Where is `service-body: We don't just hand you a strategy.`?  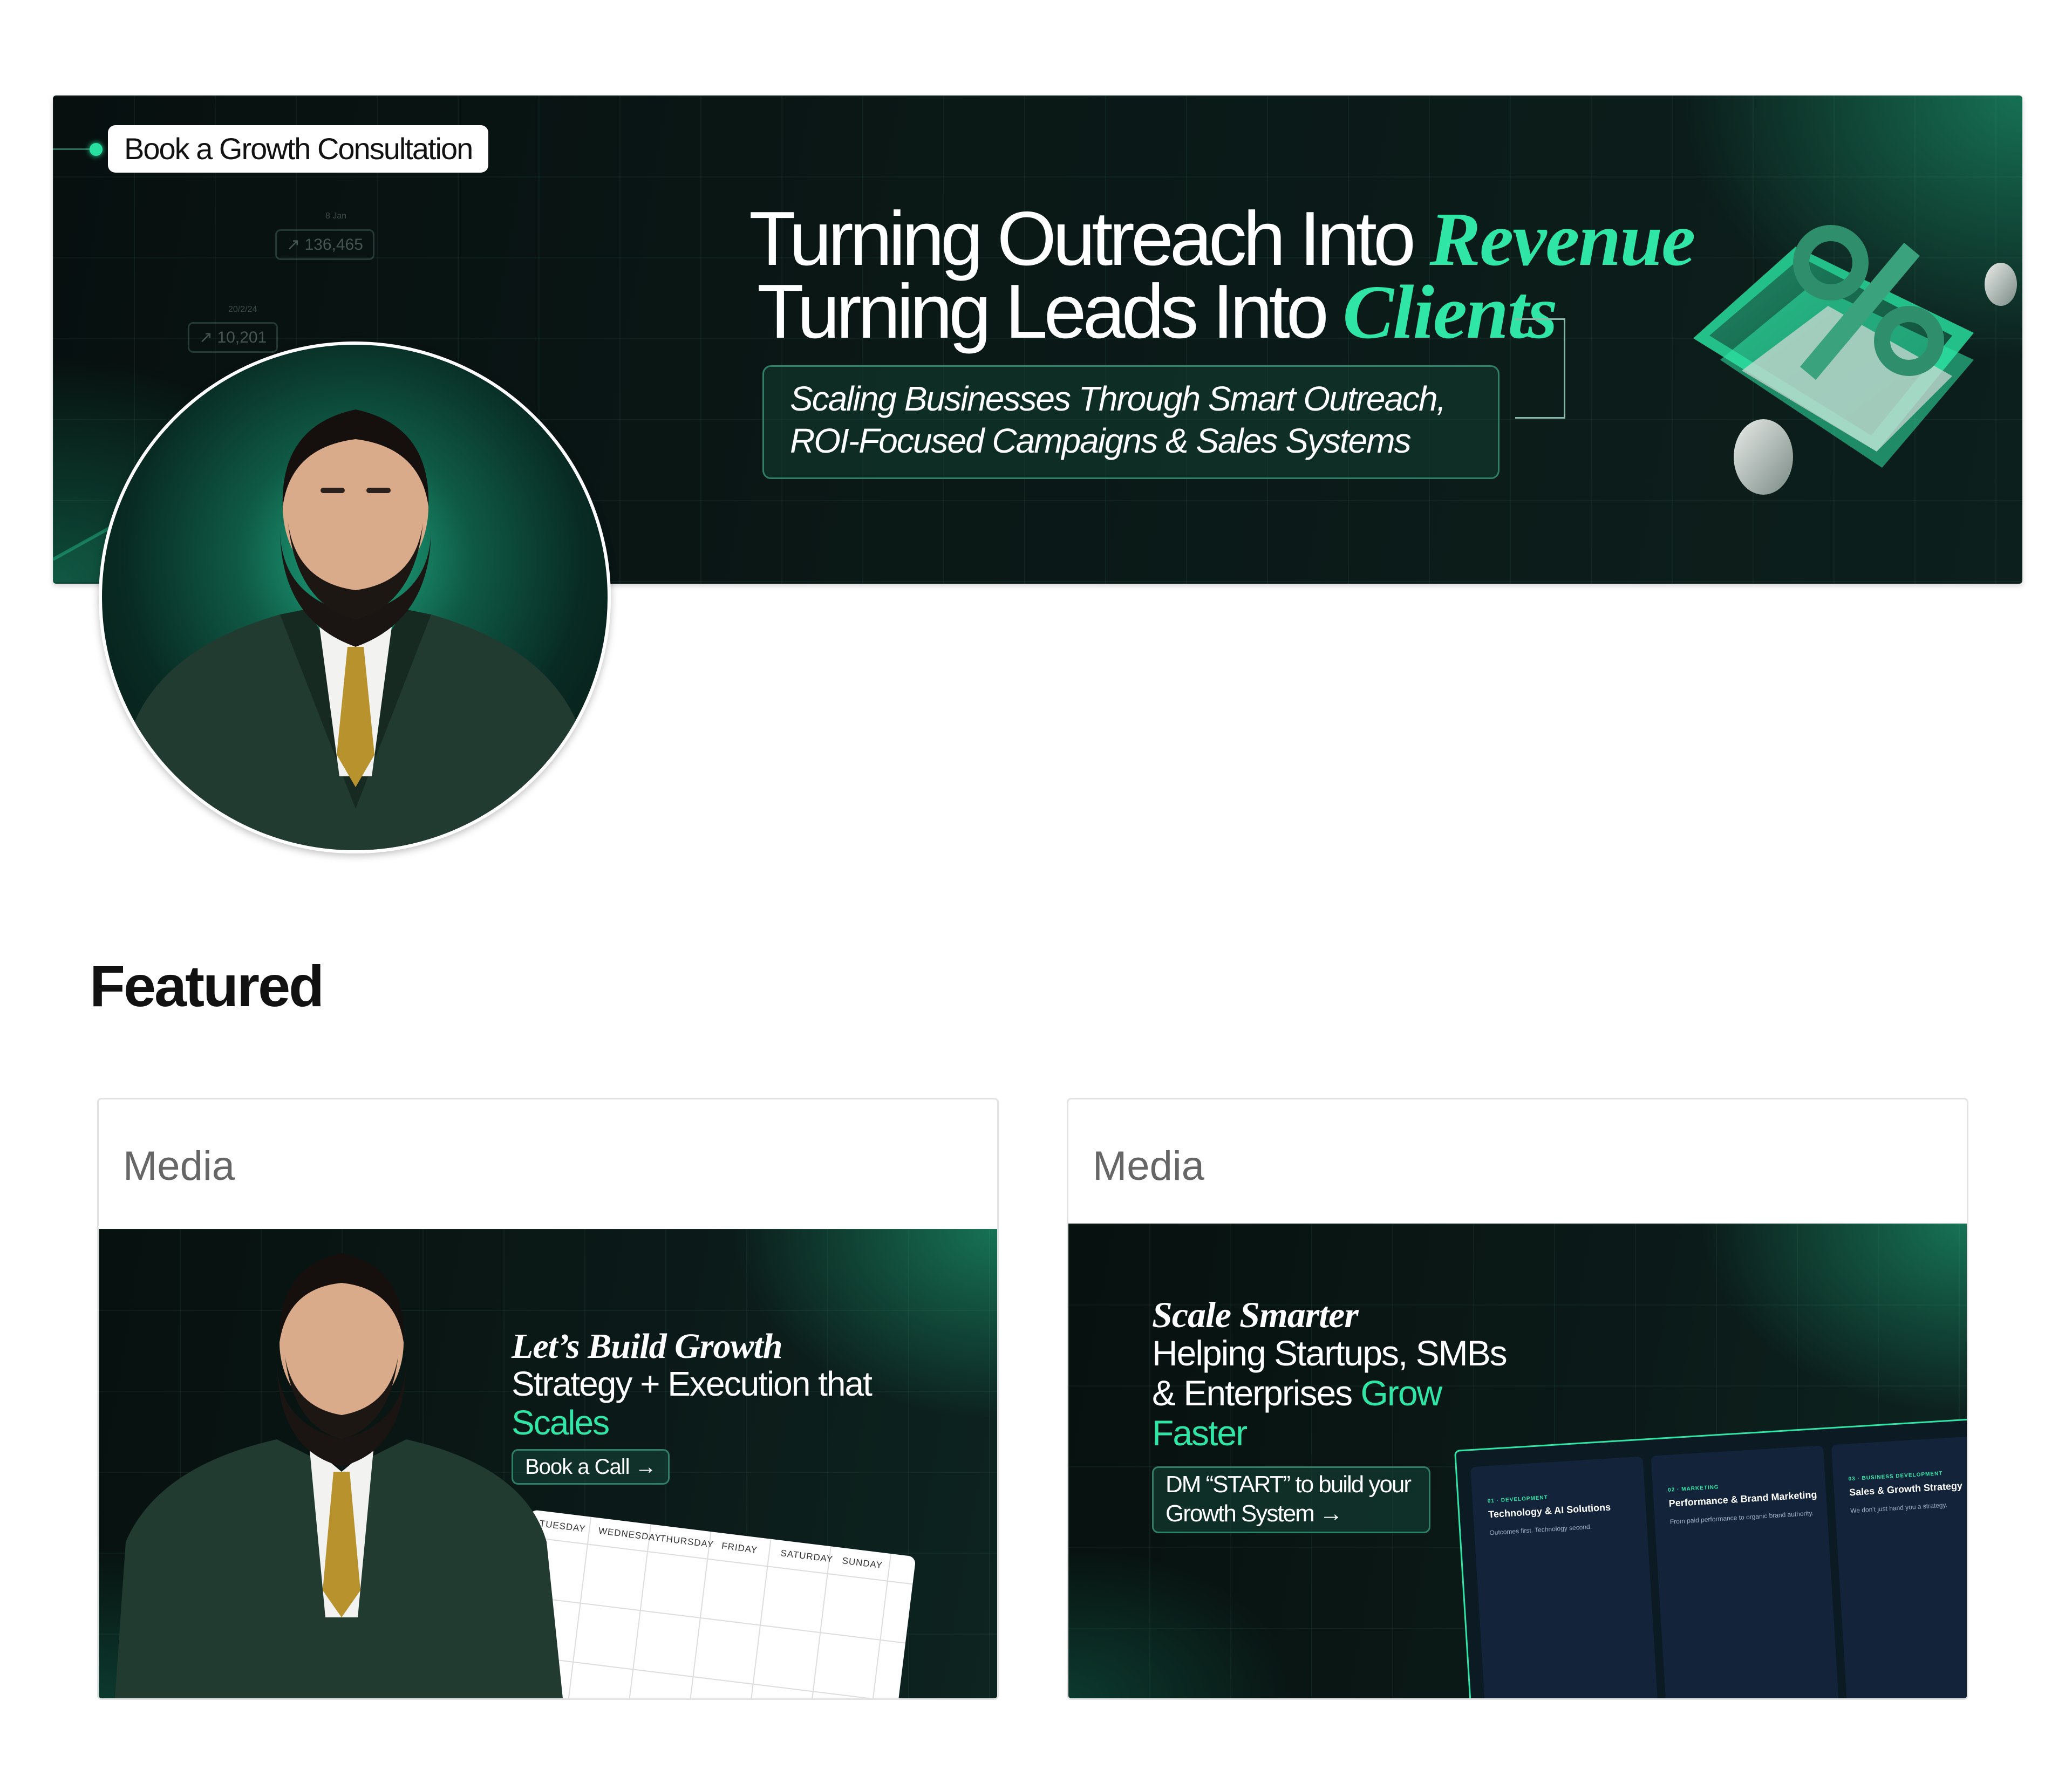 service-body: We don't just hand you a strategy. is located at coordinates (1899, 1508).